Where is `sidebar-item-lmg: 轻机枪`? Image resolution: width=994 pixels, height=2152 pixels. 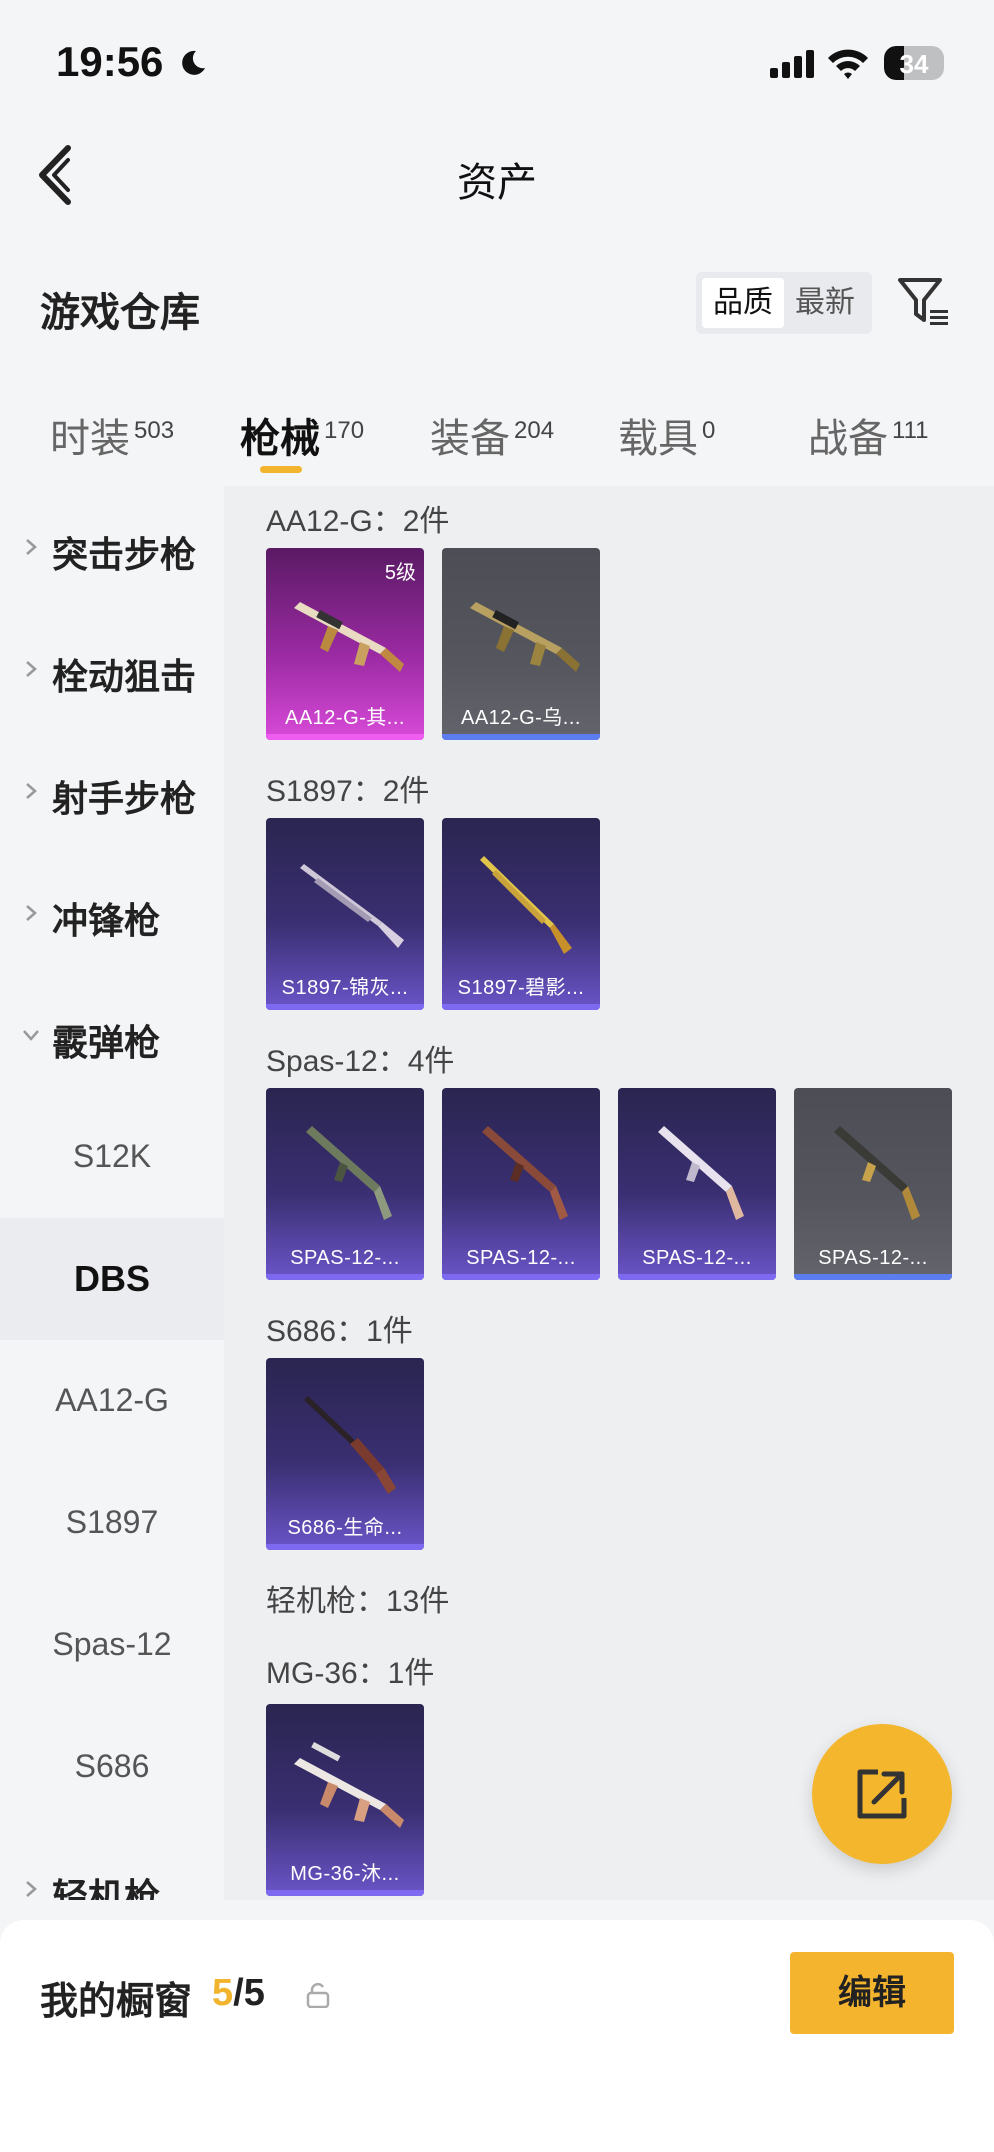
sidebar-item-lmg: 轻机枪 is located at coordinates (112, 1864).